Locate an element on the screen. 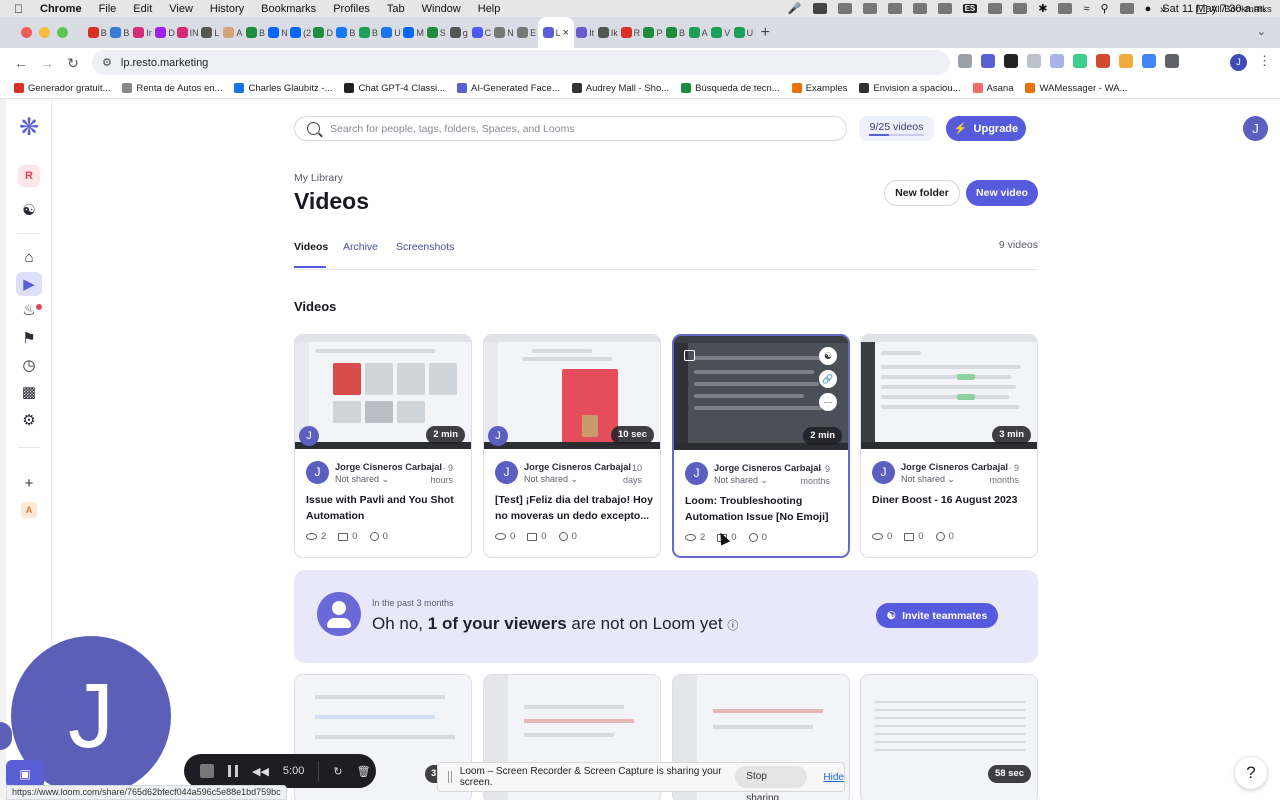  info-icon: ⓘ is located at coordinates (732, 626).